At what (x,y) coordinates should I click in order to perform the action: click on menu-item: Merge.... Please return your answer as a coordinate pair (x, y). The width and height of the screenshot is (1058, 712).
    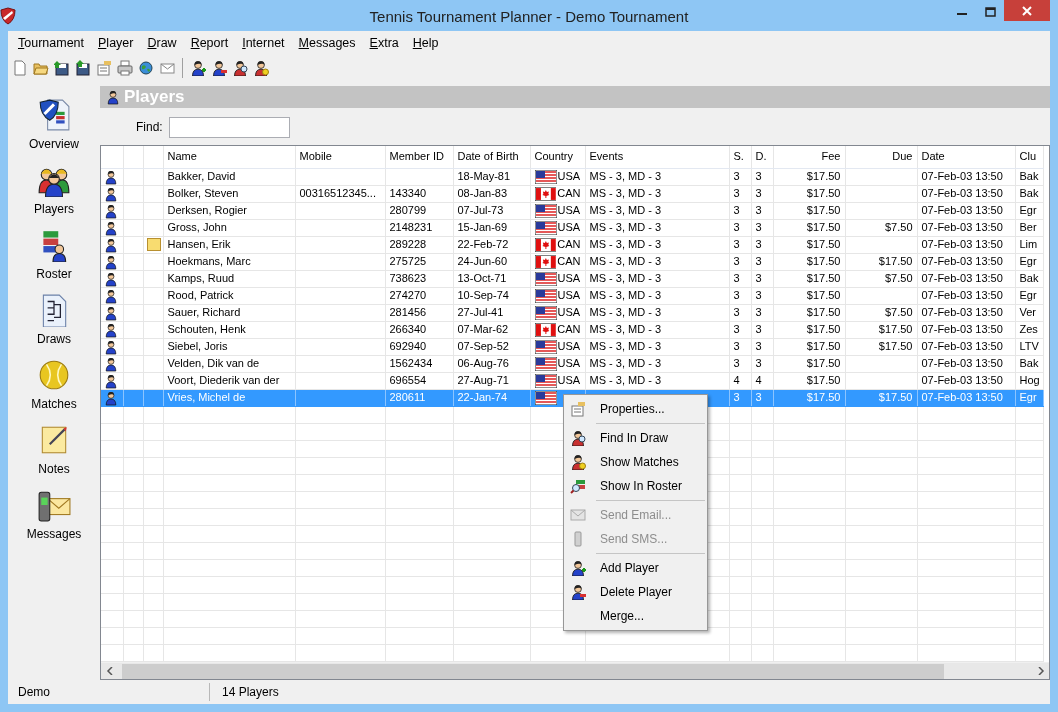
    Looking at the image, I should click on (635, 616).